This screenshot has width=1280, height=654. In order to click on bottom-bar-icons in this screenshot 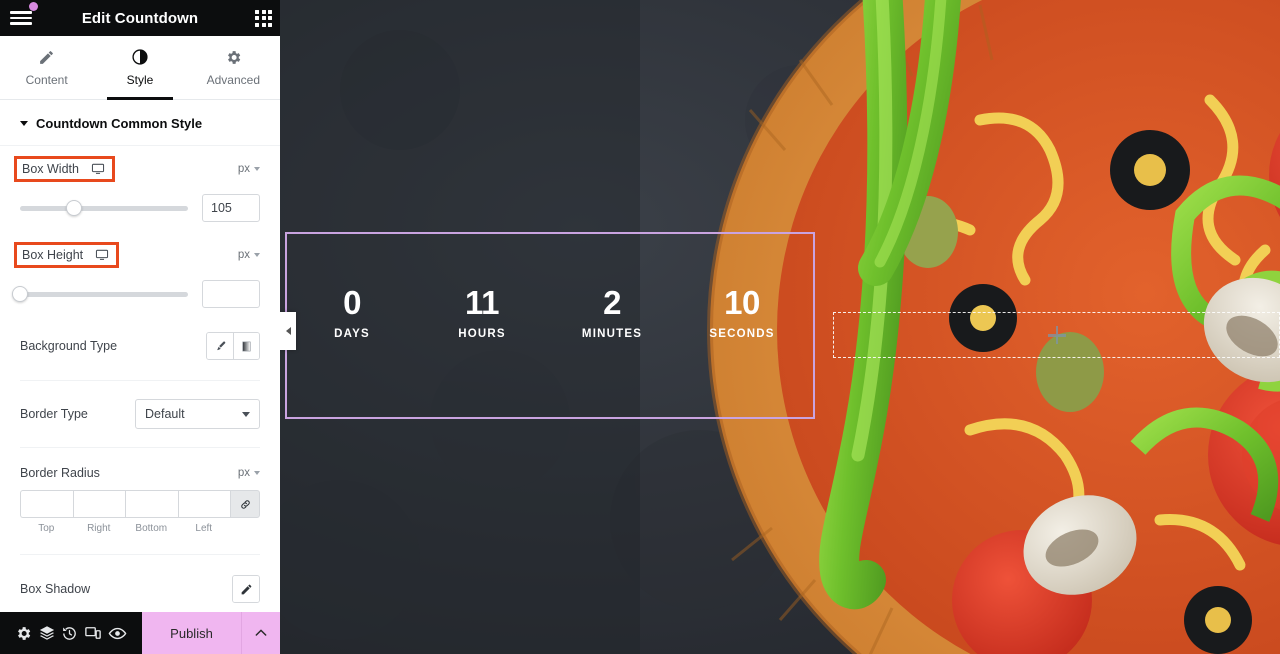, I will do `click(71, 633)`.